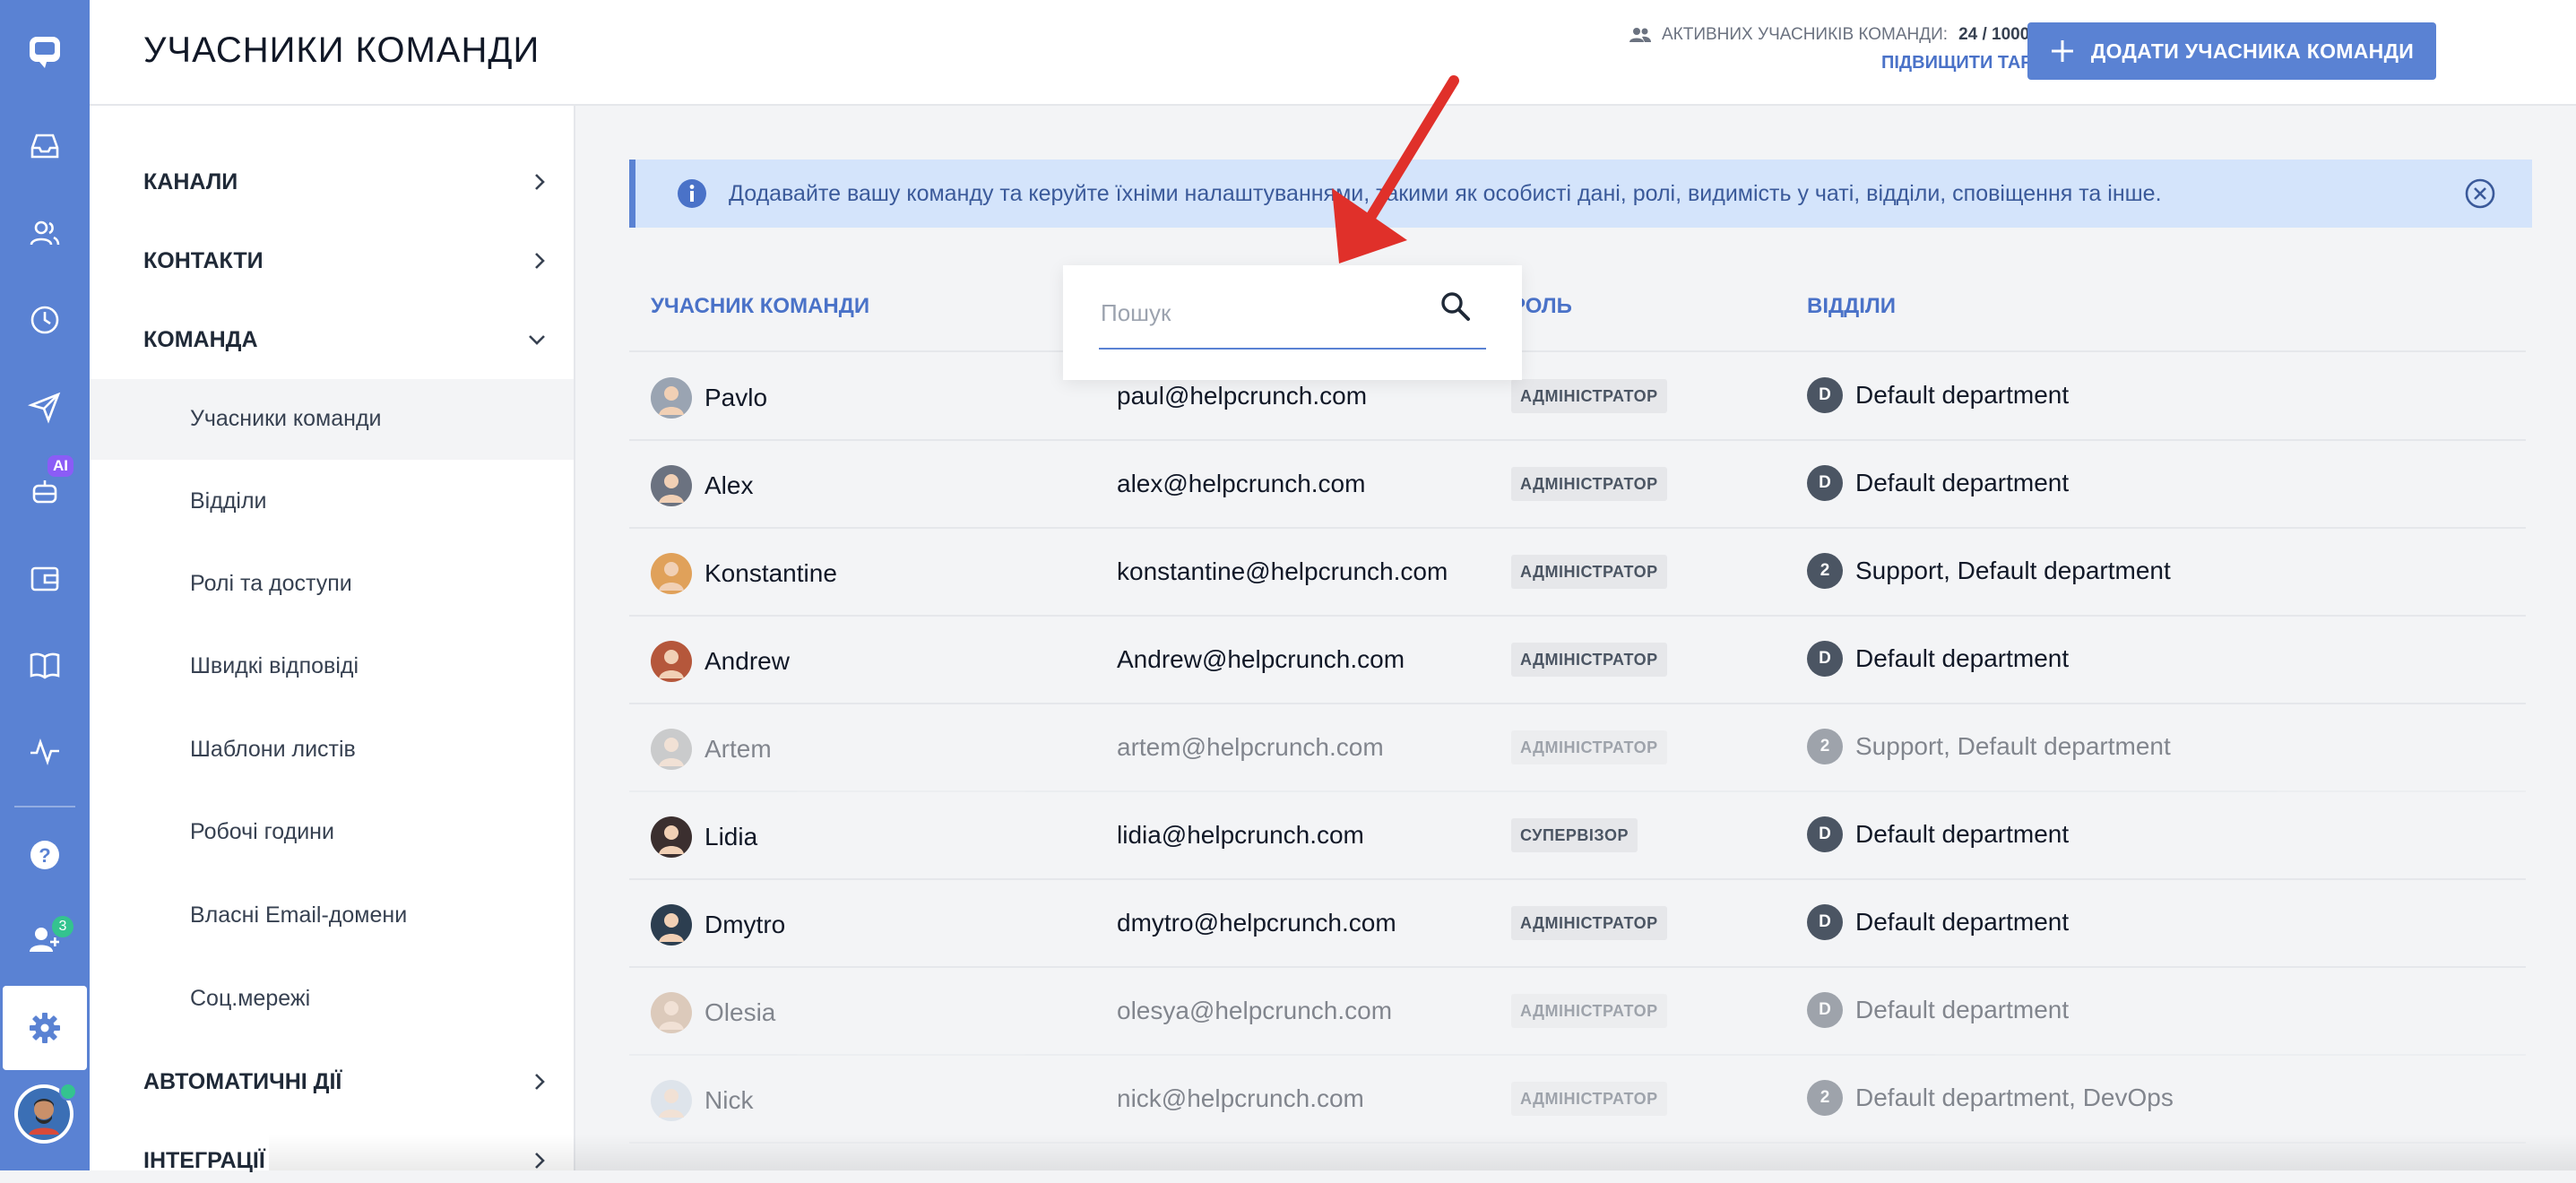  Describe the element at coordinates (1395, 169) in the screenshot. I see `annotation-arrow-icon` at that location.